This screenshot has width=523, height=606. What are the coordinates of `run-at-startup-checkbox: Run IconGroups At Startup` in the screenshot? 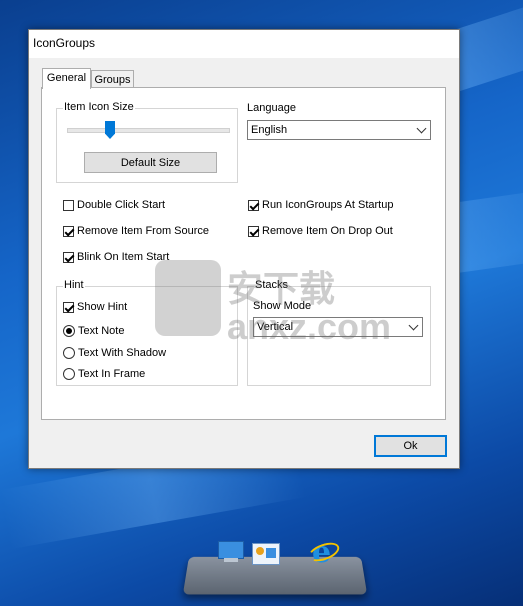 It's located at (320, 205).